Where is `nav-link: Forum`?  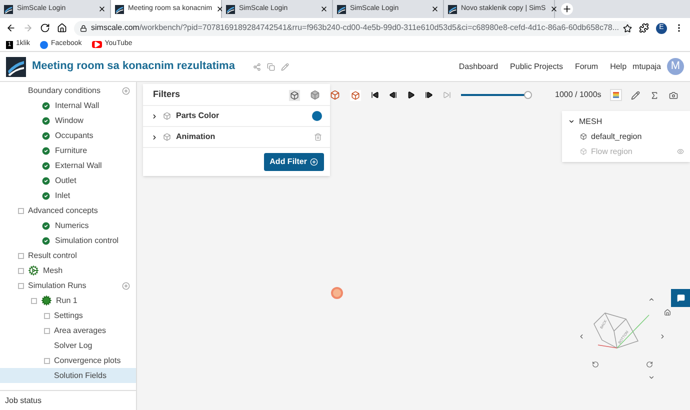
nav-link: Forum is located at coordinates (586, 66).